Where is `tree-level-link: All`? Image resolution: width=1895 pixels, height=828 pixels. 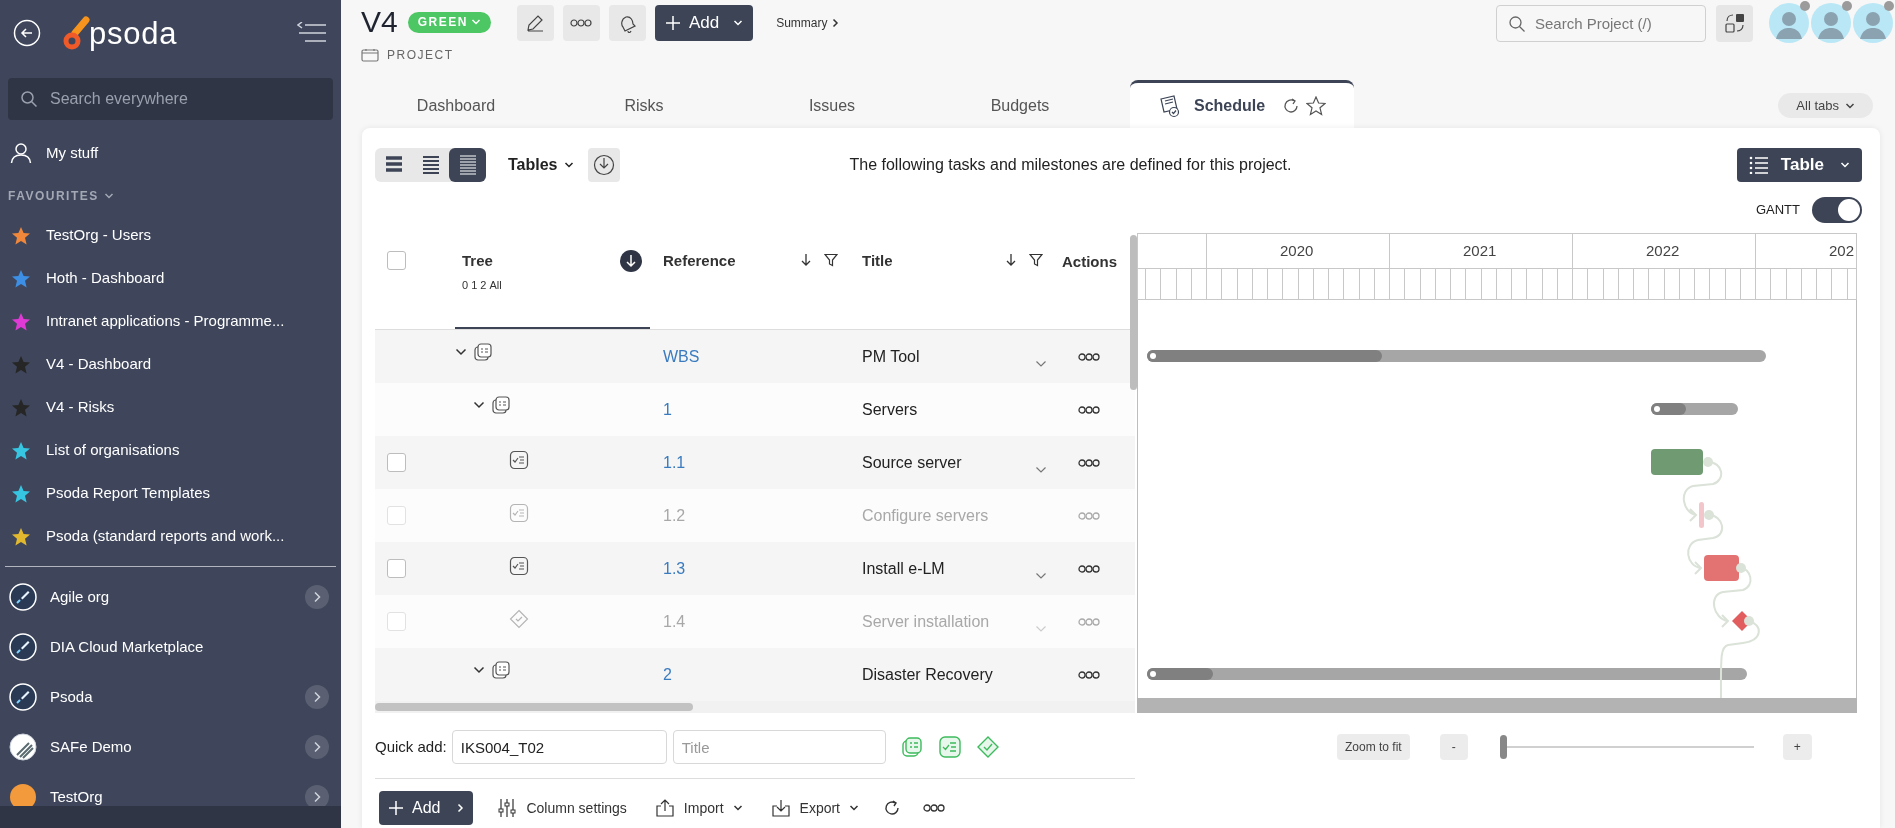 tree-level-link: All is located at coordinates (495, 284).